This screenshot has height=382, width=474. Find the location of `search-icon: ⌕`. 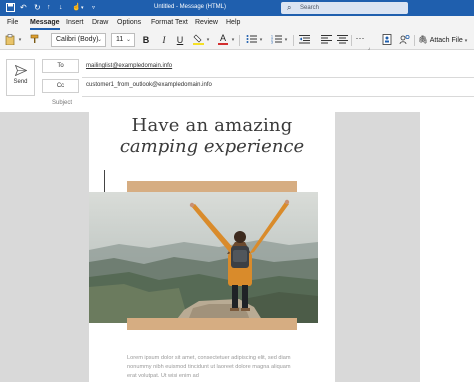

search-icon: ⌕ is located at coordinates (289, 7).